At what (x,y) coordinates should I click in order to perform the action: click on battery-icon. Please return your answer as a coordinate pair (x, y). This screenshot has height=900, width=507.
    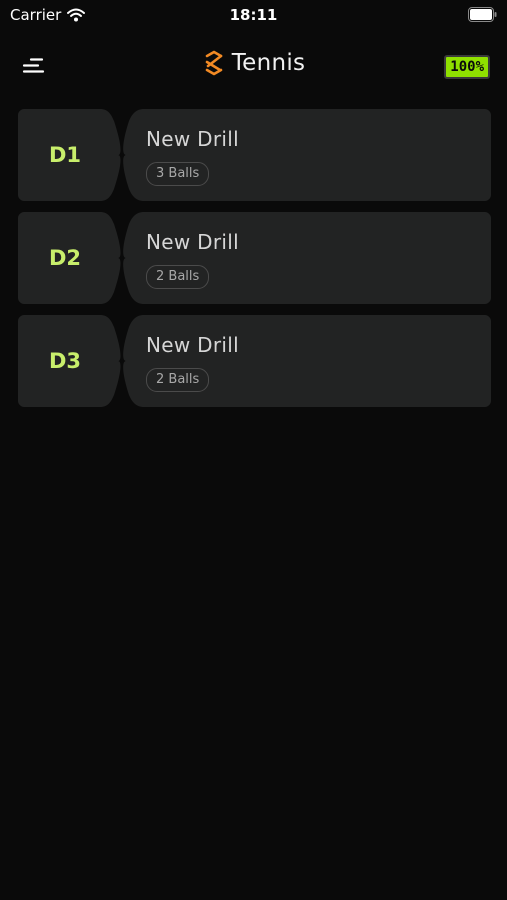
    Looking at the image, I should click on (482, 14).